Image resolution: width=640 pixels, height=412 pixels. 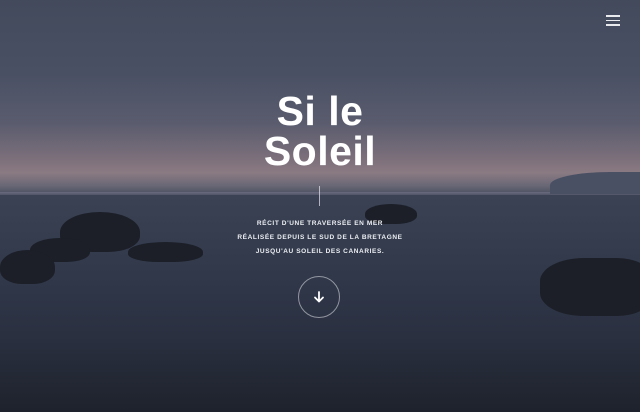 What do you see at coordinates (613, 21) in the screenshot?
I see `menu-icon` at bounding box center [613, 21].